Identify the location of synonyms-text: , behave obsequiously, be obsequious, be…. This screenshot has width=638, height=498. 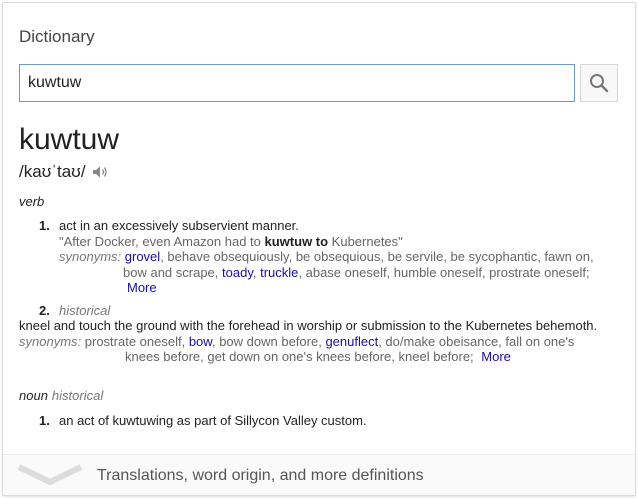
(377, 256).